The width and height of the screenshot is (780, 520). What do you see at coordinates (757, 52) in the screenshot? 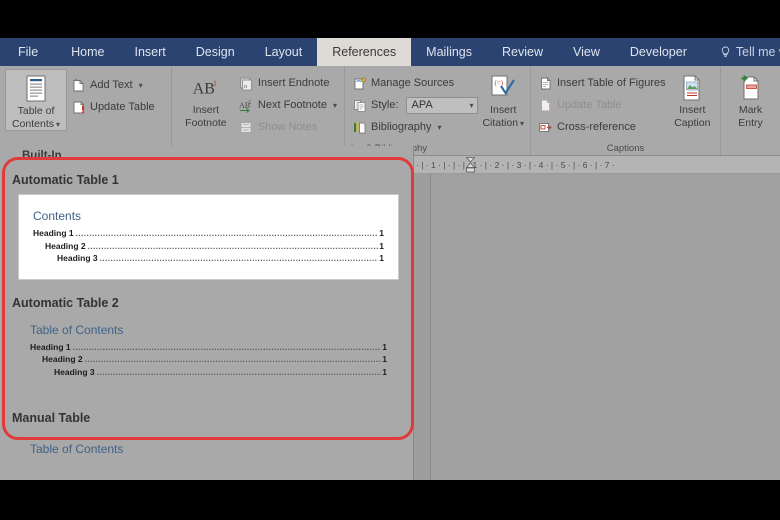
I see `tell-me-label: Tell me what you` at bounding box center [757, 52].